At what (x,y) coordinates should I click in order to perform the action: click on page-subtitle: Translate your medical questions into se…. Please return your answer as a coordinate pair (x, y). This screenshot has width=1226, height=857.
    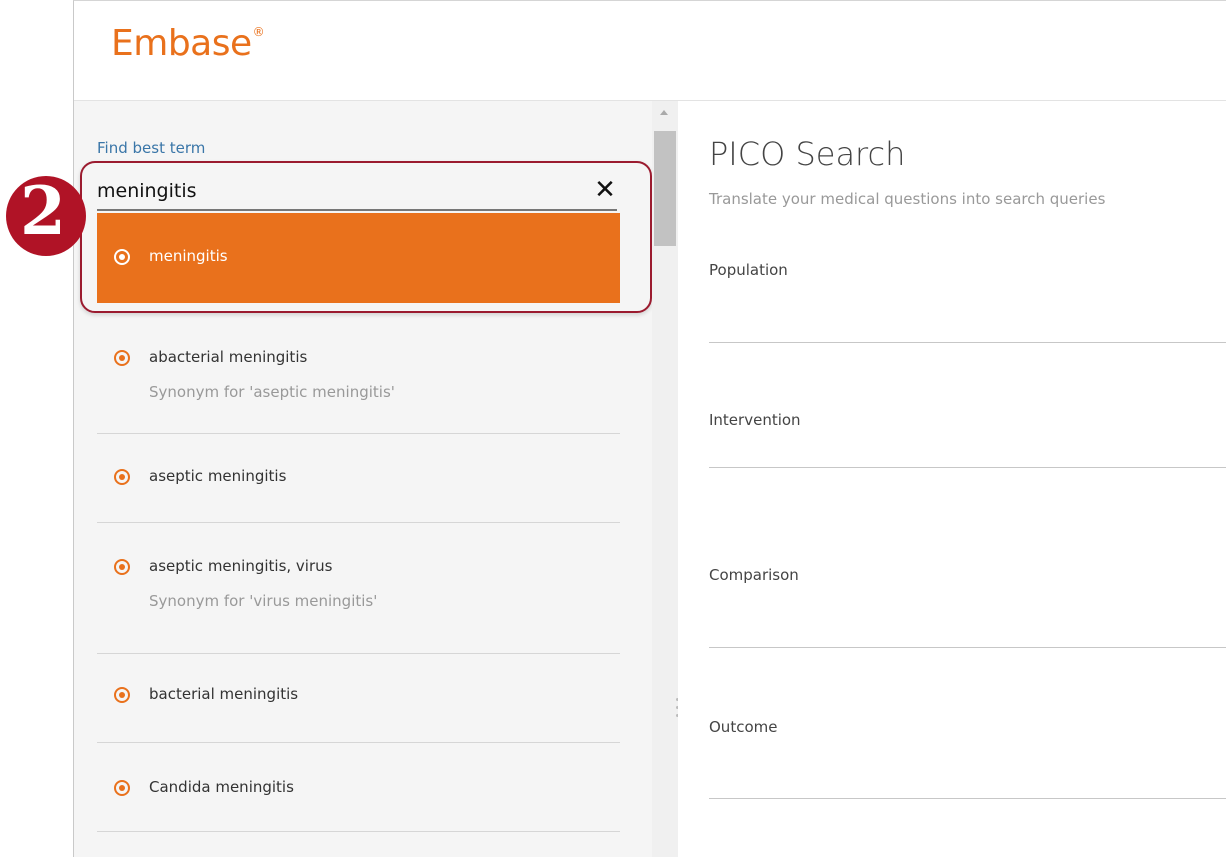
    Looking at the image, I should click on (907, 199).